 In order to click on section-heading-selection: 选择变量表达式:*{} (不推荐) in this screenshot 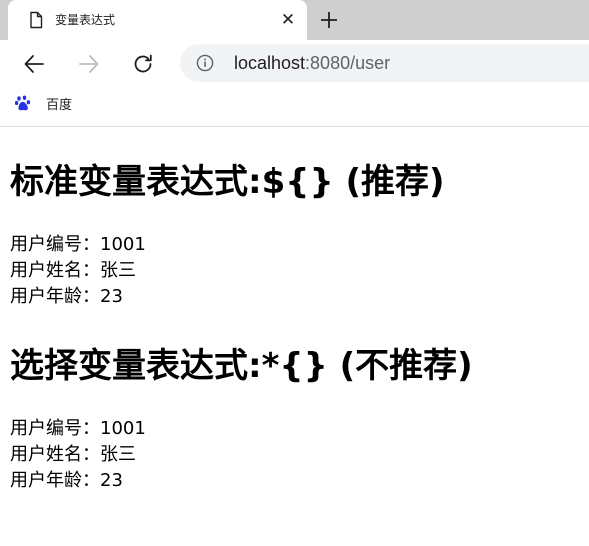, I will do `click(241, 366)`.